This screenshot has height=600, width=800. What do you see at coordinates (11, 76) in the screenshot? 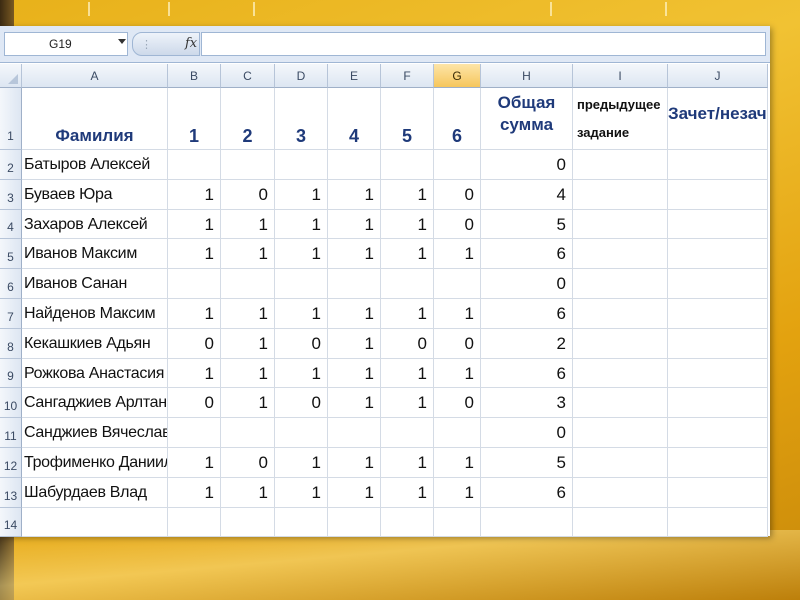
I see `select-all-corner` at bounding box center [11, 76].